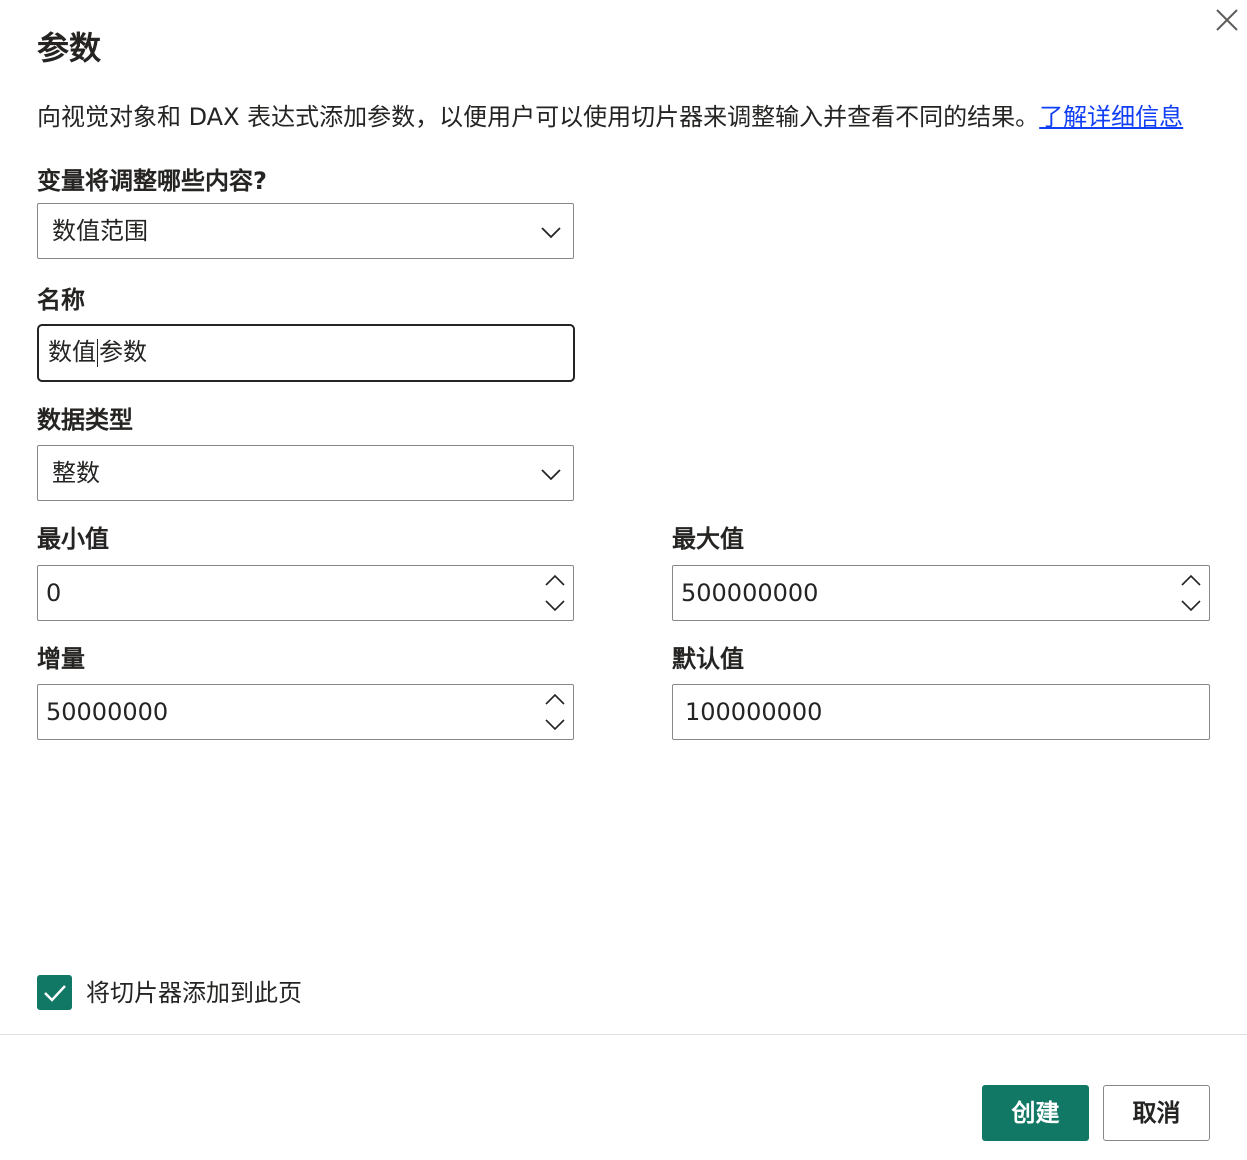 The image size is (1247, 1160). What do you see at coordinates (708, 659) in the screenshot?
I see `default-label: 默认值` at bounding box center [708, 659].